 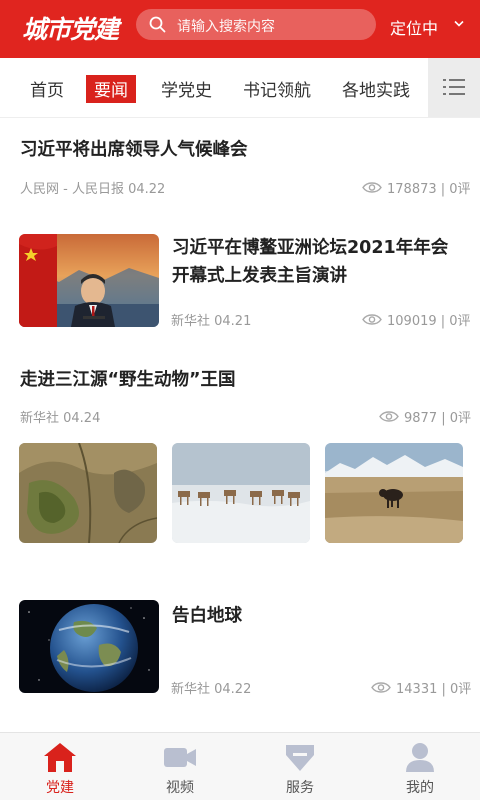 I want to click on nav-item-service: 服务, so click(x=300, y=766).